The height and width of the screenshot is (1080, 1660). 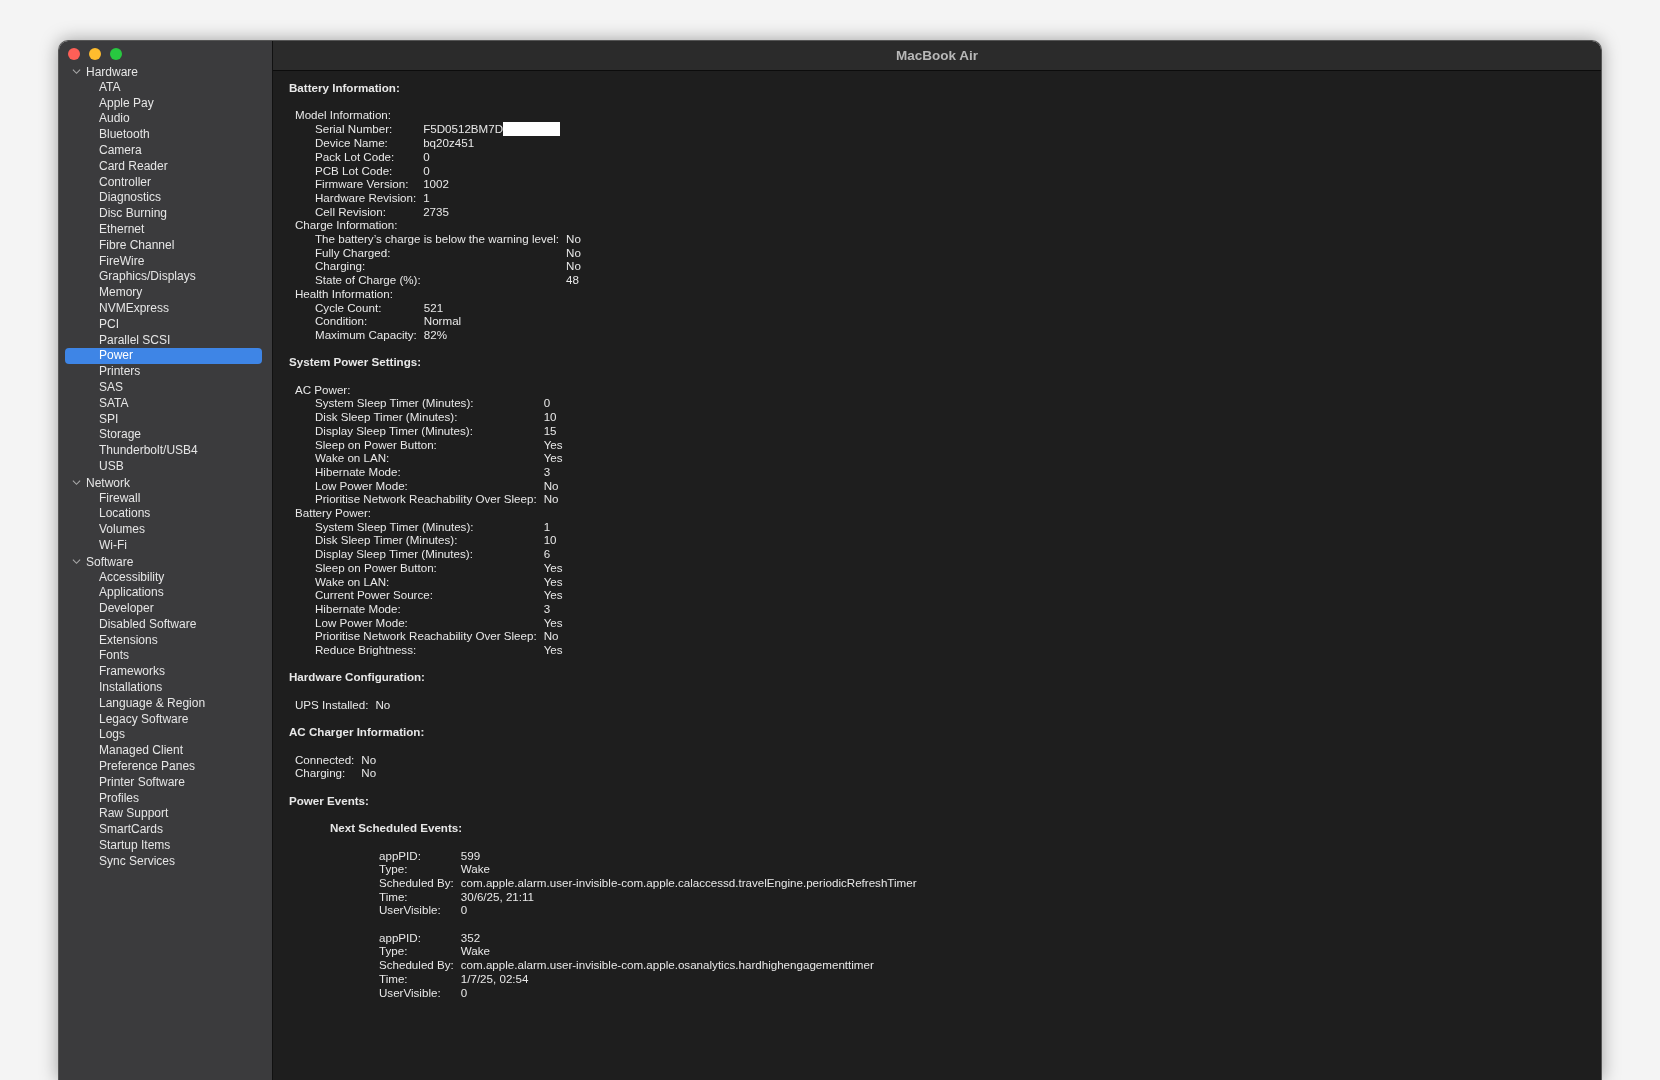 What do you see at coordinates (163, 703) in the screenshot?
I see `sidebar-item: Language & Region` at bounding box center [163, 703].